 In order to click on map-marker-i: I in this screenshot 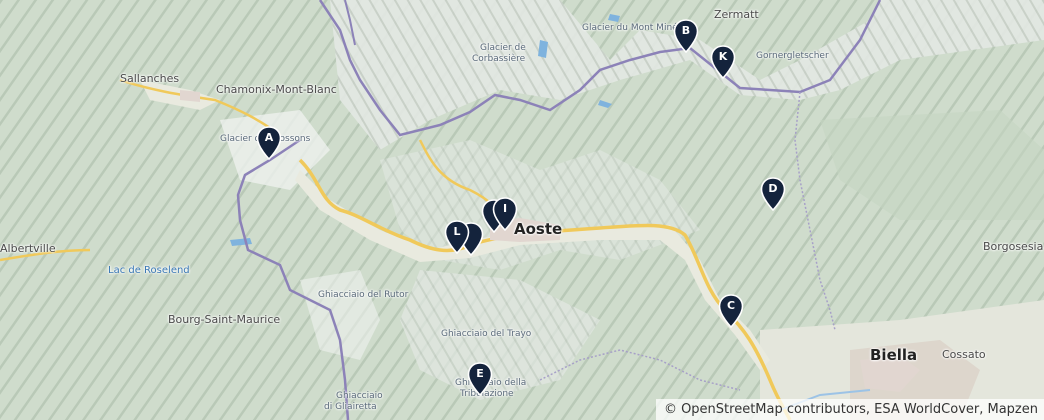, I will do `click(505, 214)`.